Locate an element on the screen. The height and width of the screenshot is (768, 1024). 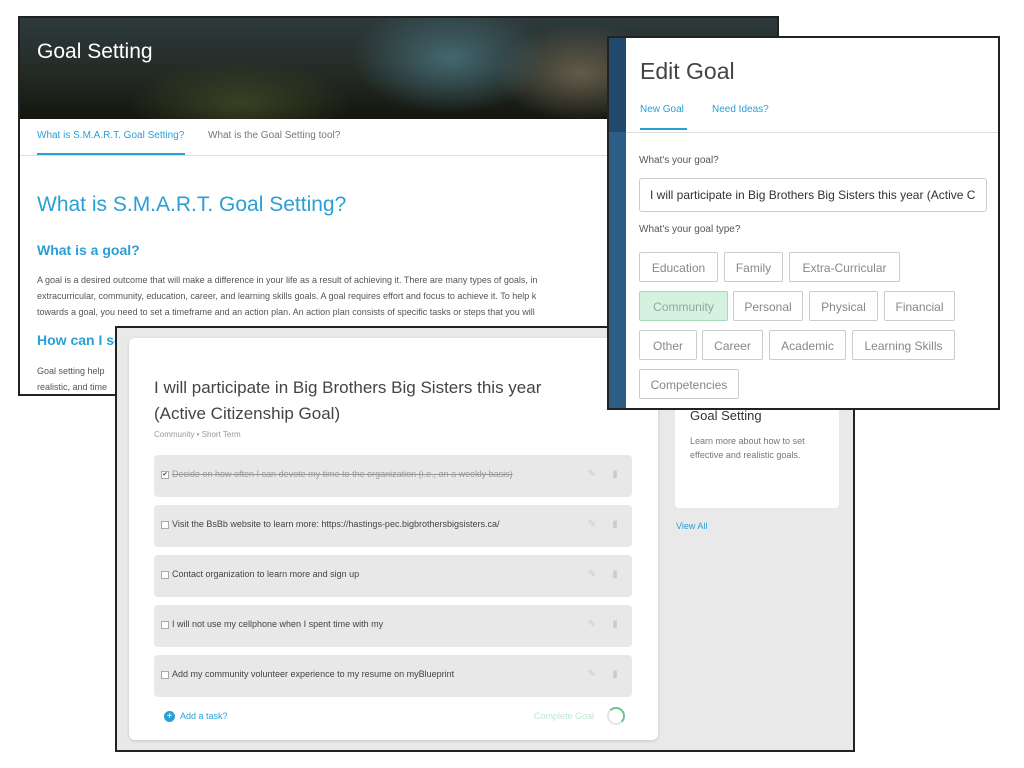
goal-type-competencies: Competencies is located at coordinates (689, 384).